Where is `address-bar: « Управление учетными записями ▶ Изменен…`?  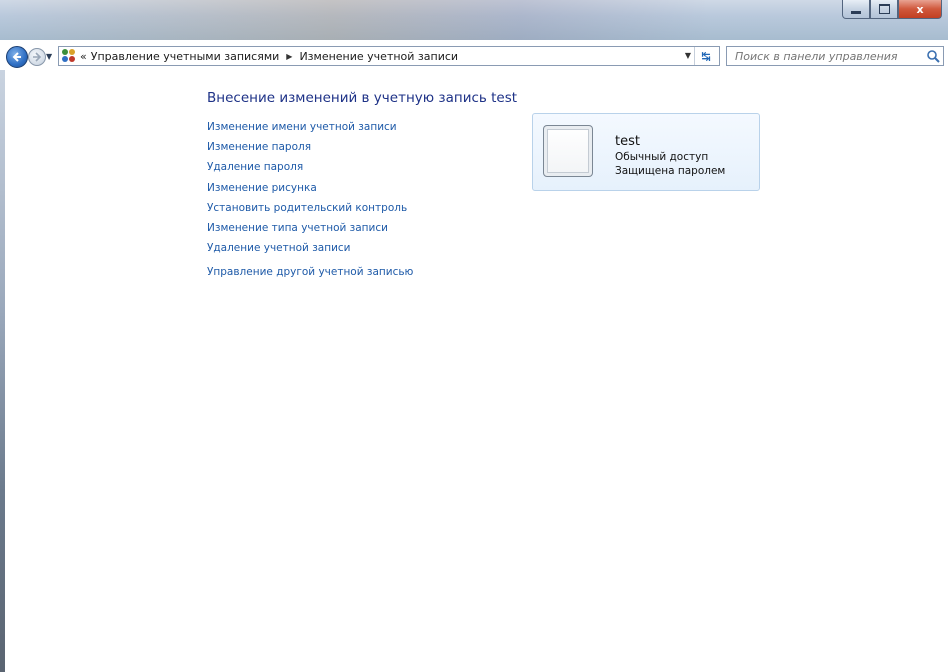
address-bar: « Управление учетными записями ▶ Изменен… is located at coordinates (389, 56).